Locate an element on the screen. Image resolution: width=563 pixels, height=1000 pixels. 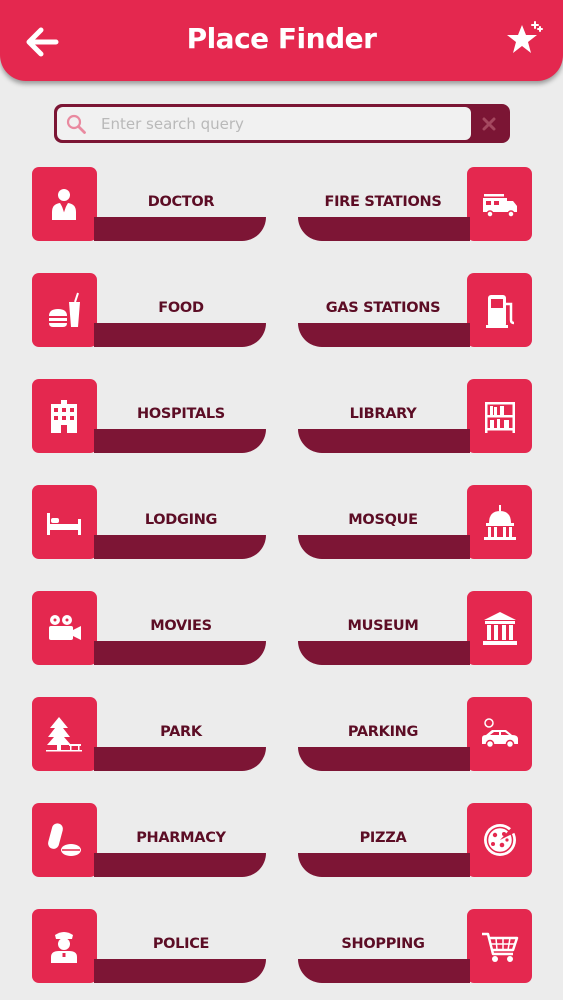
category-pharmacy: PHARMACY is located at coordinates (149, 840).